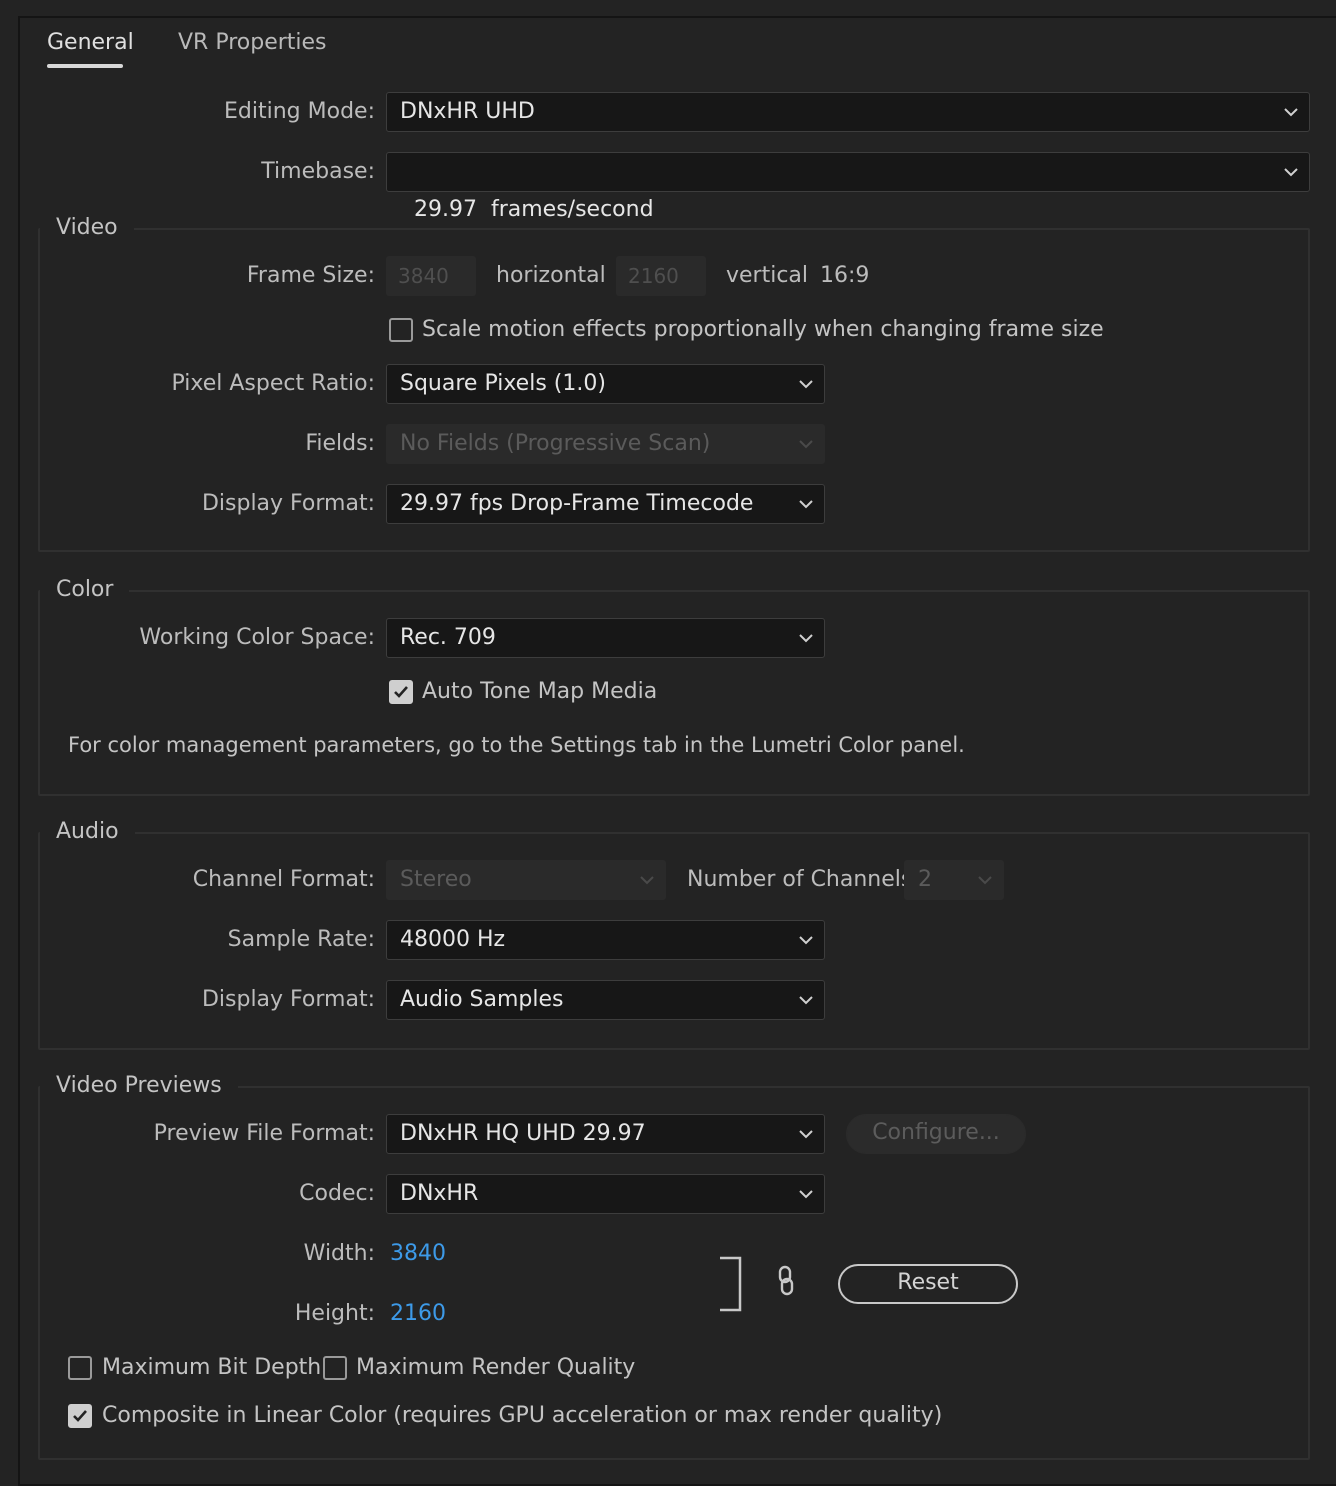 This screenshot has height=1486, width=1336. What do you see at coordinates (523, 1133) in the screenshot?
I see `preview-file-format-value: DNxHR HQ UHD 29.97` at bounding box center [523, 1133].